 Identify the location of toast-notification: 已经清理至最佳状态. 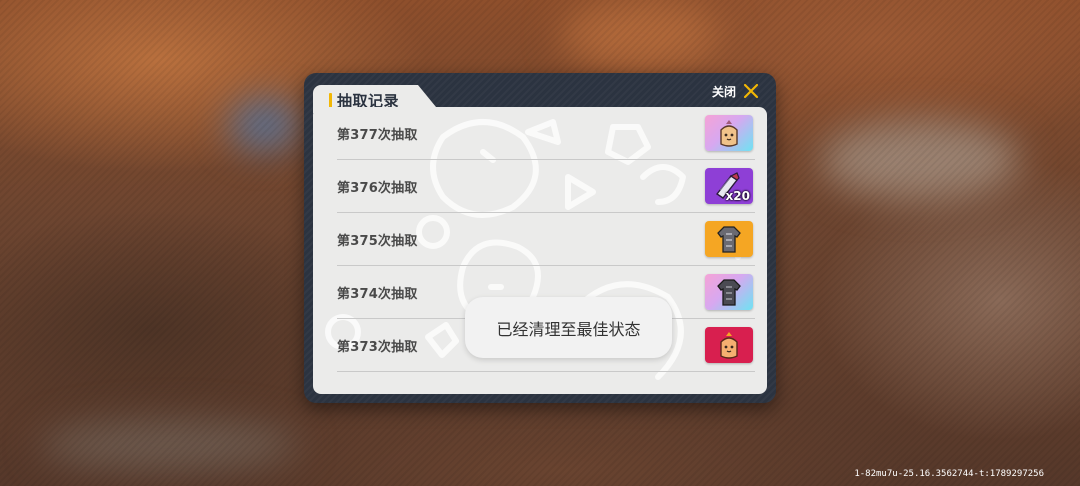
(568, 327).